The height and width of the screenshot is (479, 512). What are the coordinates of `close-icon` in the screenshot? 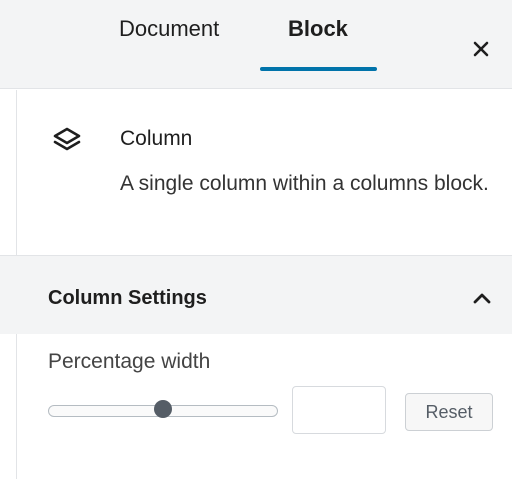 It's located at (481, 49).